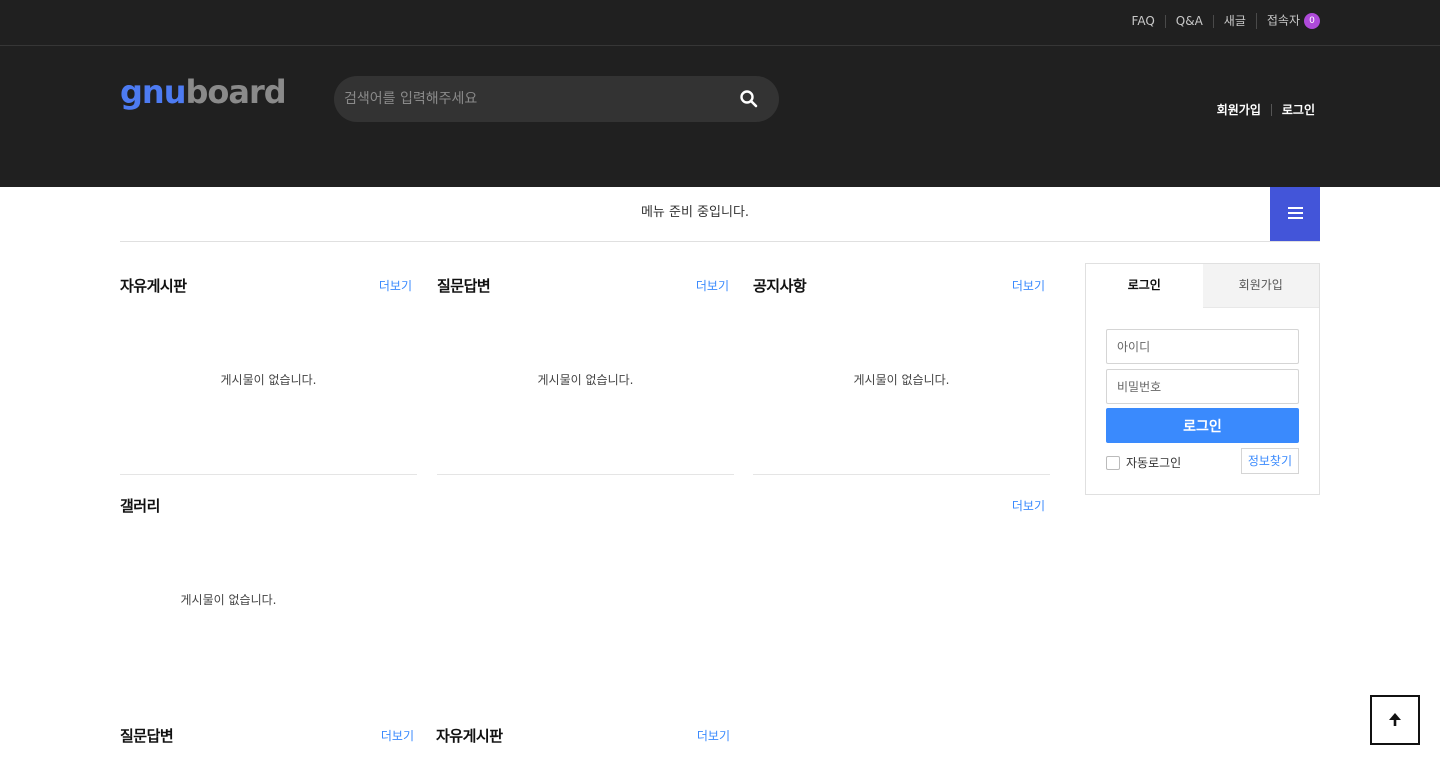 This screenshot has width=1440, height=765. Describe the element at coordinates (1113, 462) in the screenshot. I see `auto-login-checkbox` at that location.